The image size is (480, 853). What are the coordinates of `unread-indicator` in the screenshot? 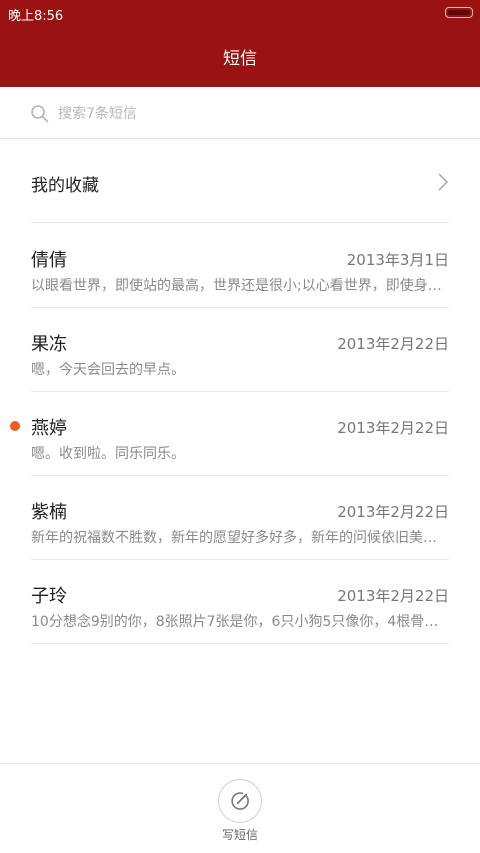 It's located at (15, 426).